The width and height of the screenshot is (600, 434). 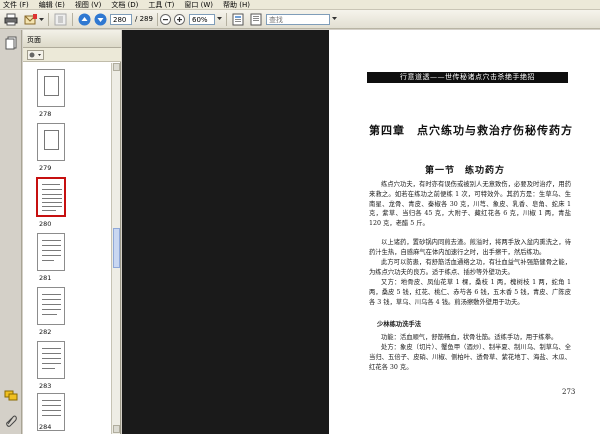 I want to click on attachment-icon, so click(x=11, y=420).